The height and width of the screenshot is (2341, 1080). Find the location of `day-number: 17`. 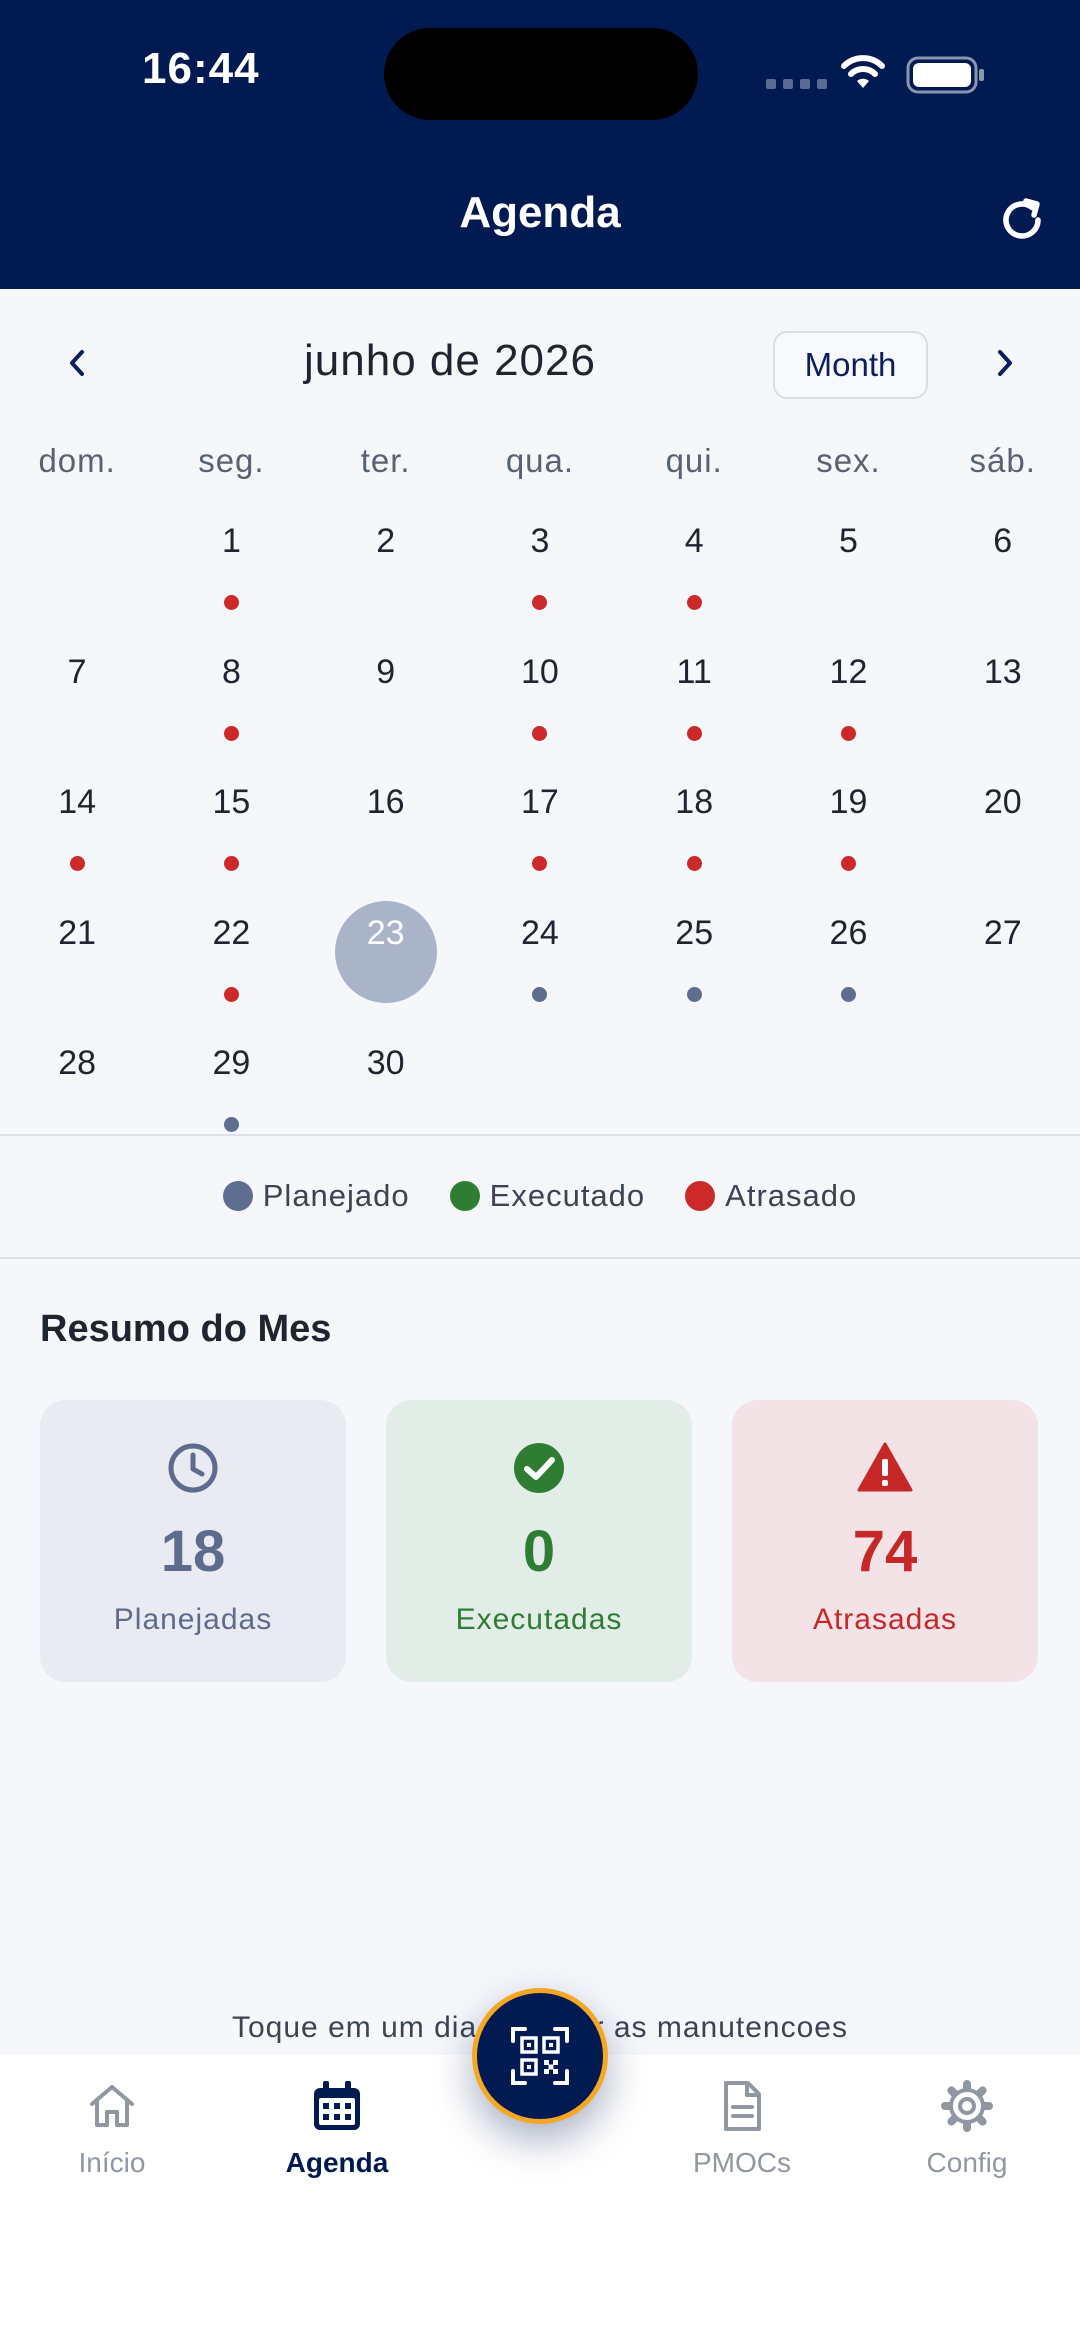

day-number: 17 is located at coordinates (540, 802).